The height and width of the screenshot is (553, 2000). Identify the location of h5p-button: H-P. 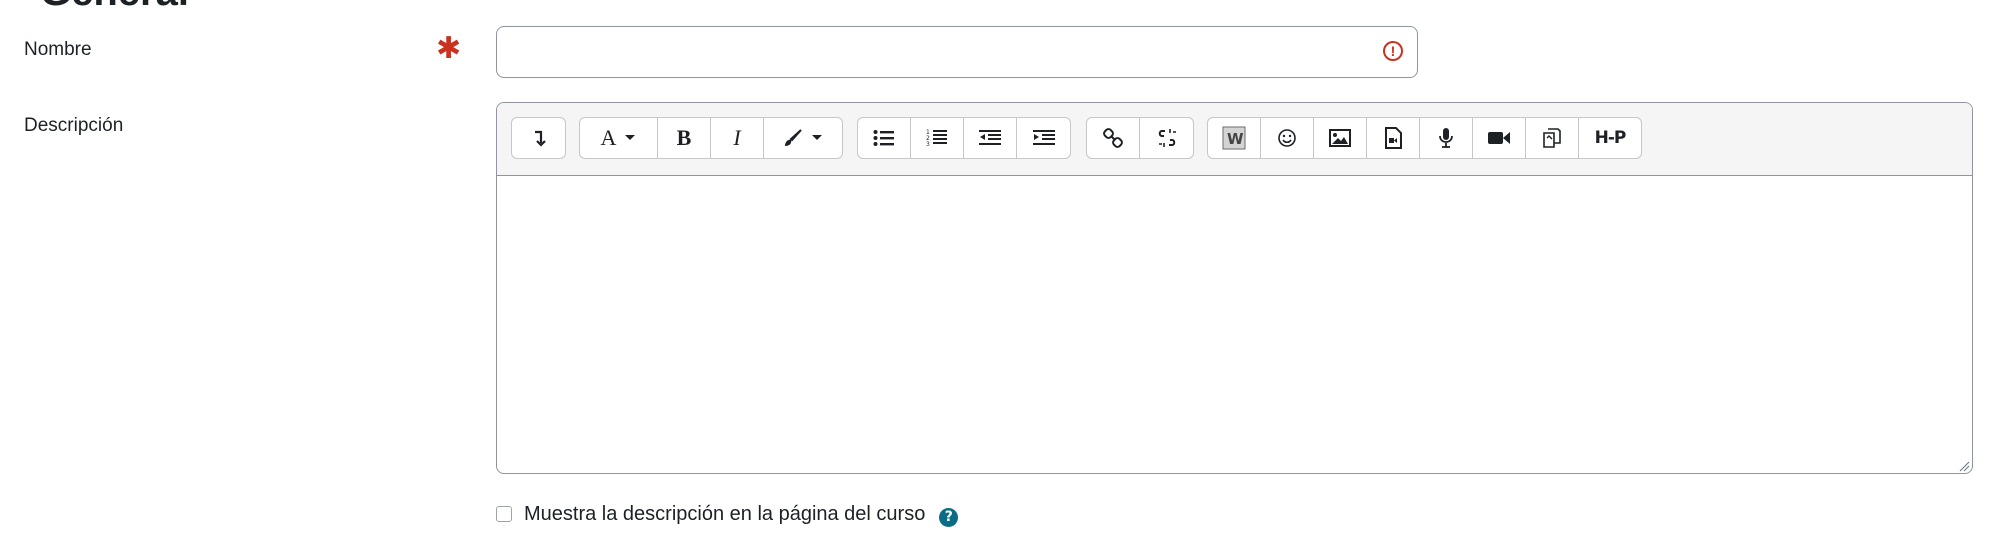
(1610, 138).